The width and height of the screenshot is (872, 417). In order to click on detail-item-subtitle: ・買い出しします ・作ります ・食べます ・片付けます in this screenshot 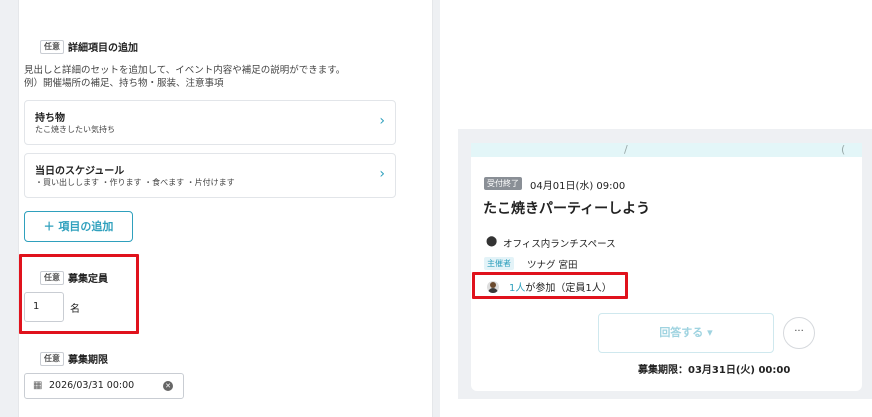, I will do `click(135, 182)`.